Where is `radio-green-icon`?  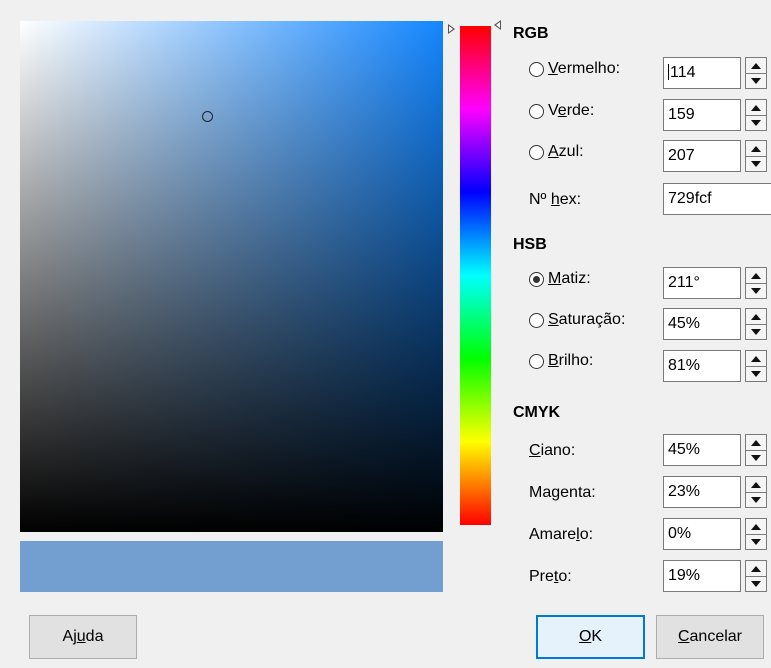 radio-green-icon is located at coordinates (536, 111).